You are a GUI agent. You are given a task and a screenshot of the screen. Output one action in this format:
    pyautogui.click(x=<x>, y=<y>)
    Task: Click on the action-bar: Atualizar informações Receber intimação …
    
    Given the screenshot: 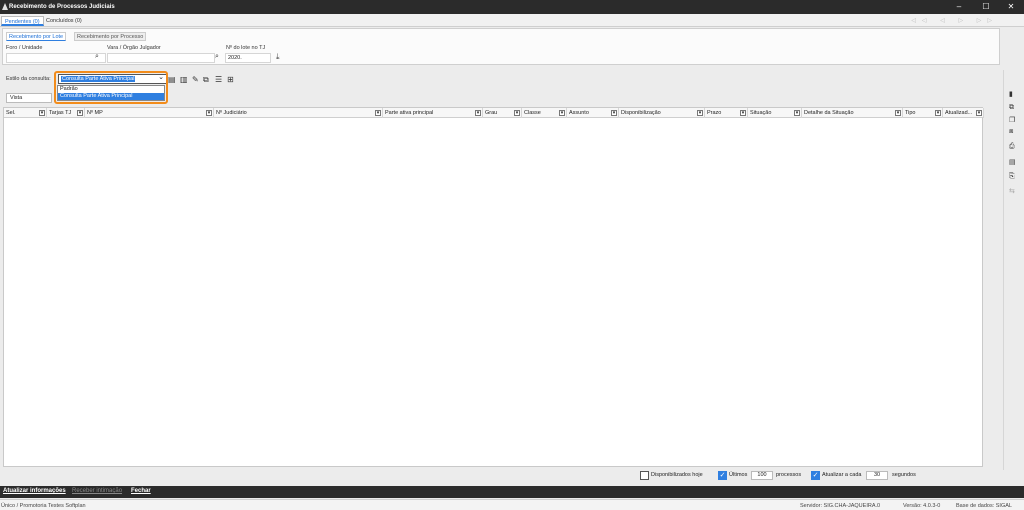 What is the action you would take?
    pyautogui.click(x=512, y=492)
    